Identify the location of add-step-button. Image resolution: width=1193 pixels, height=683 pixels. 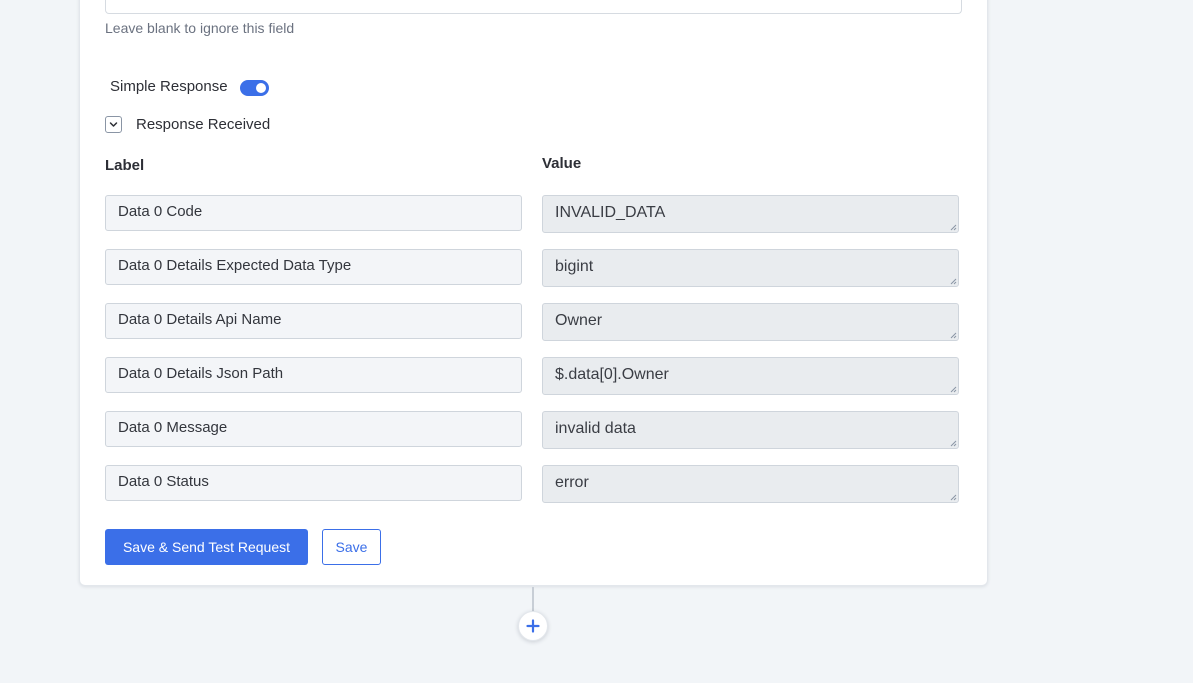
(533, 626).